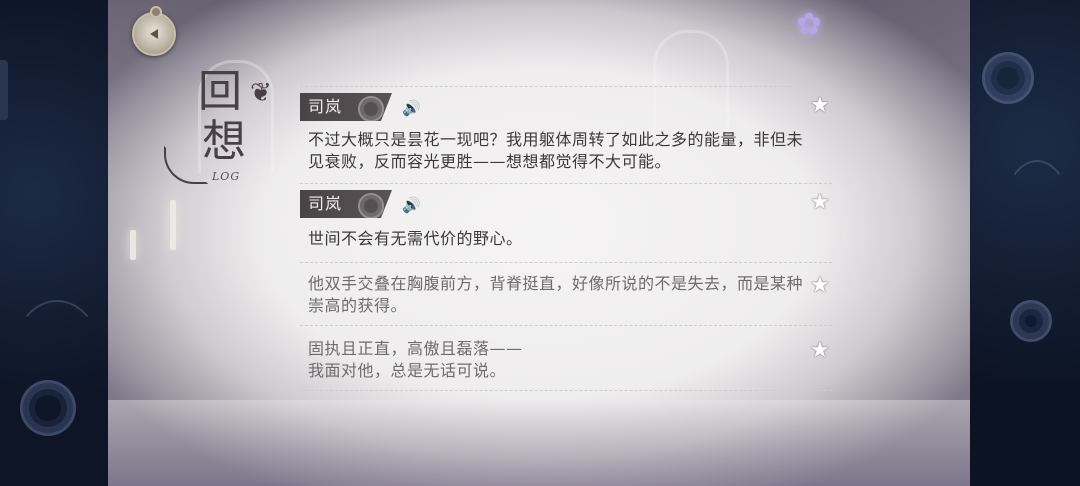  Describe the element at coordinates (224, 141) in the screenshot. I see `title-char-2: 想` at that location.